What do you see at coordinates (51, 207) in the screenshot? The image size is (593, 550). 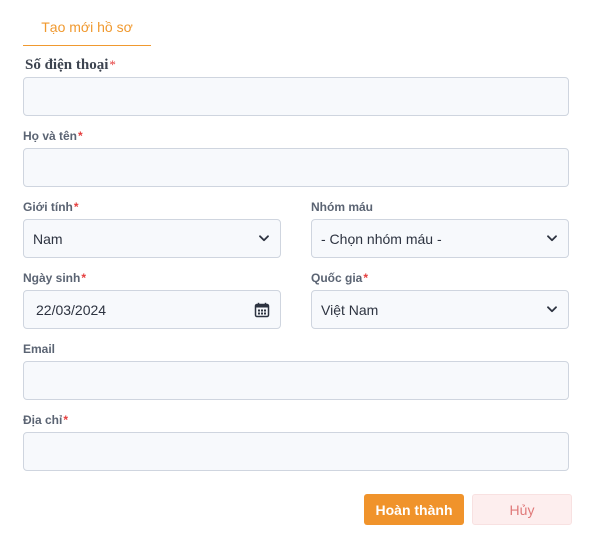 I see `gender-label: Giới tính*` at bounding box center [51, 207].